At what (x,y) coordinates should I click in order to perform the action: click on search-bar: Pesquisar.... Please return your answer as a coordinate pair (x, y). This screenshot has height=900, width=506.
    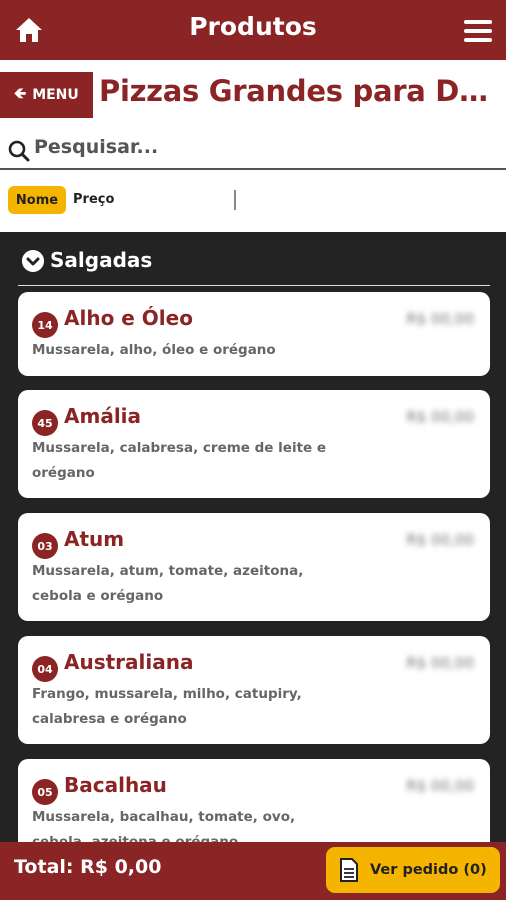
    Looking at the image, I should click on (253, 149).